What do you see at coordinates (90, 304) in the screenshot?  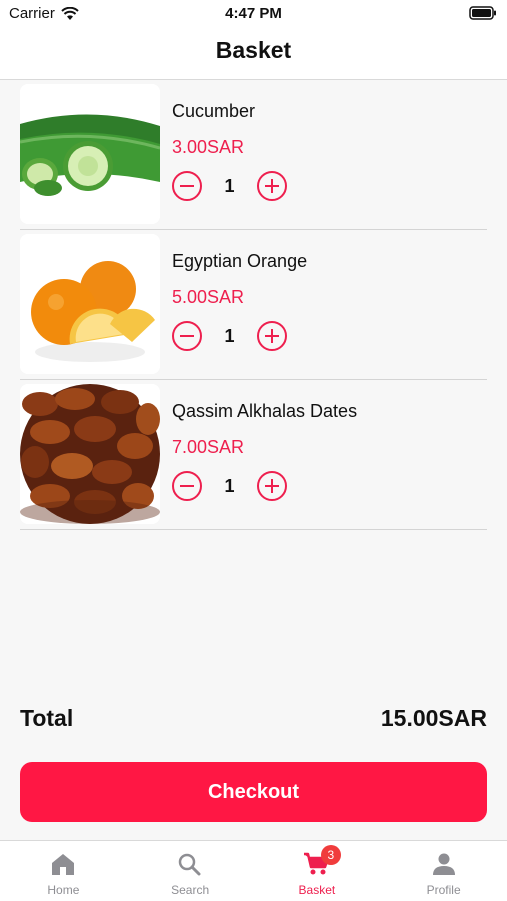 I see `orange-image` at bounding box center [90, 304].